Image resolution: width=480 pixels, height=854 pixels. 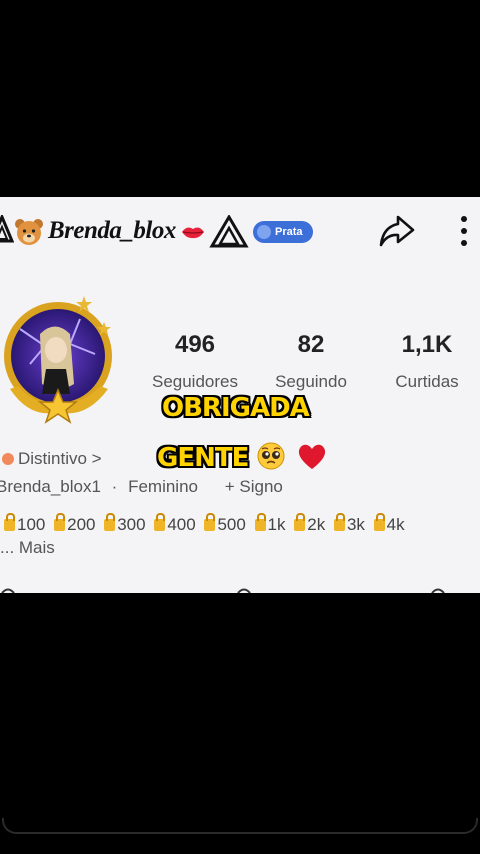 I want to click on milestone: 300, so click(x=131, y=524).